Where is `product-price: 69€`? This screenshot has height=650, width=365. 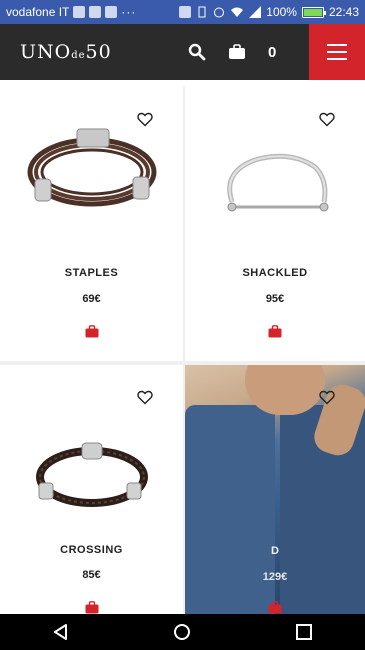
product-price: 69€ is located at coordinates (91, 299).